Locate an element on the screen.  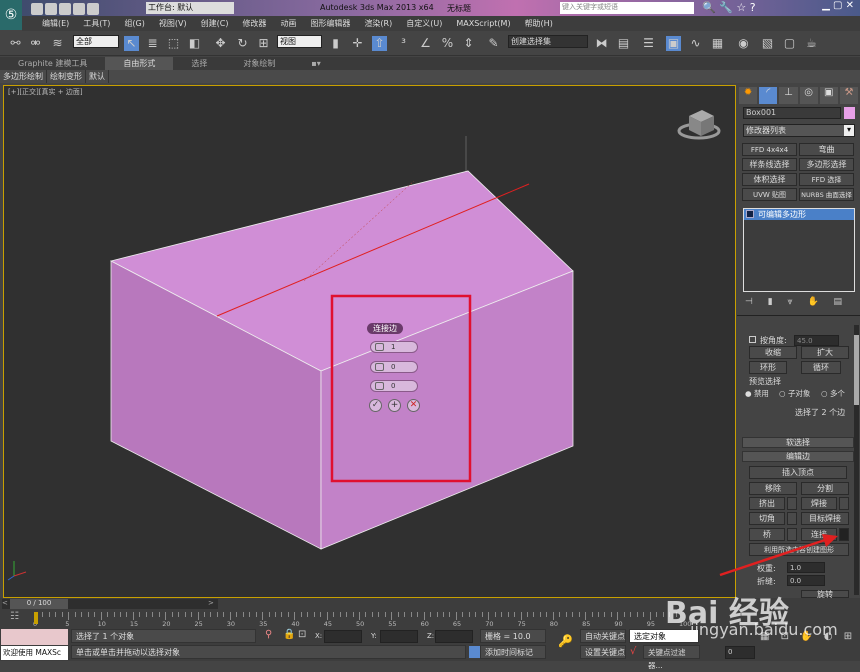
expand-icon is located at coordinates (750, 214).